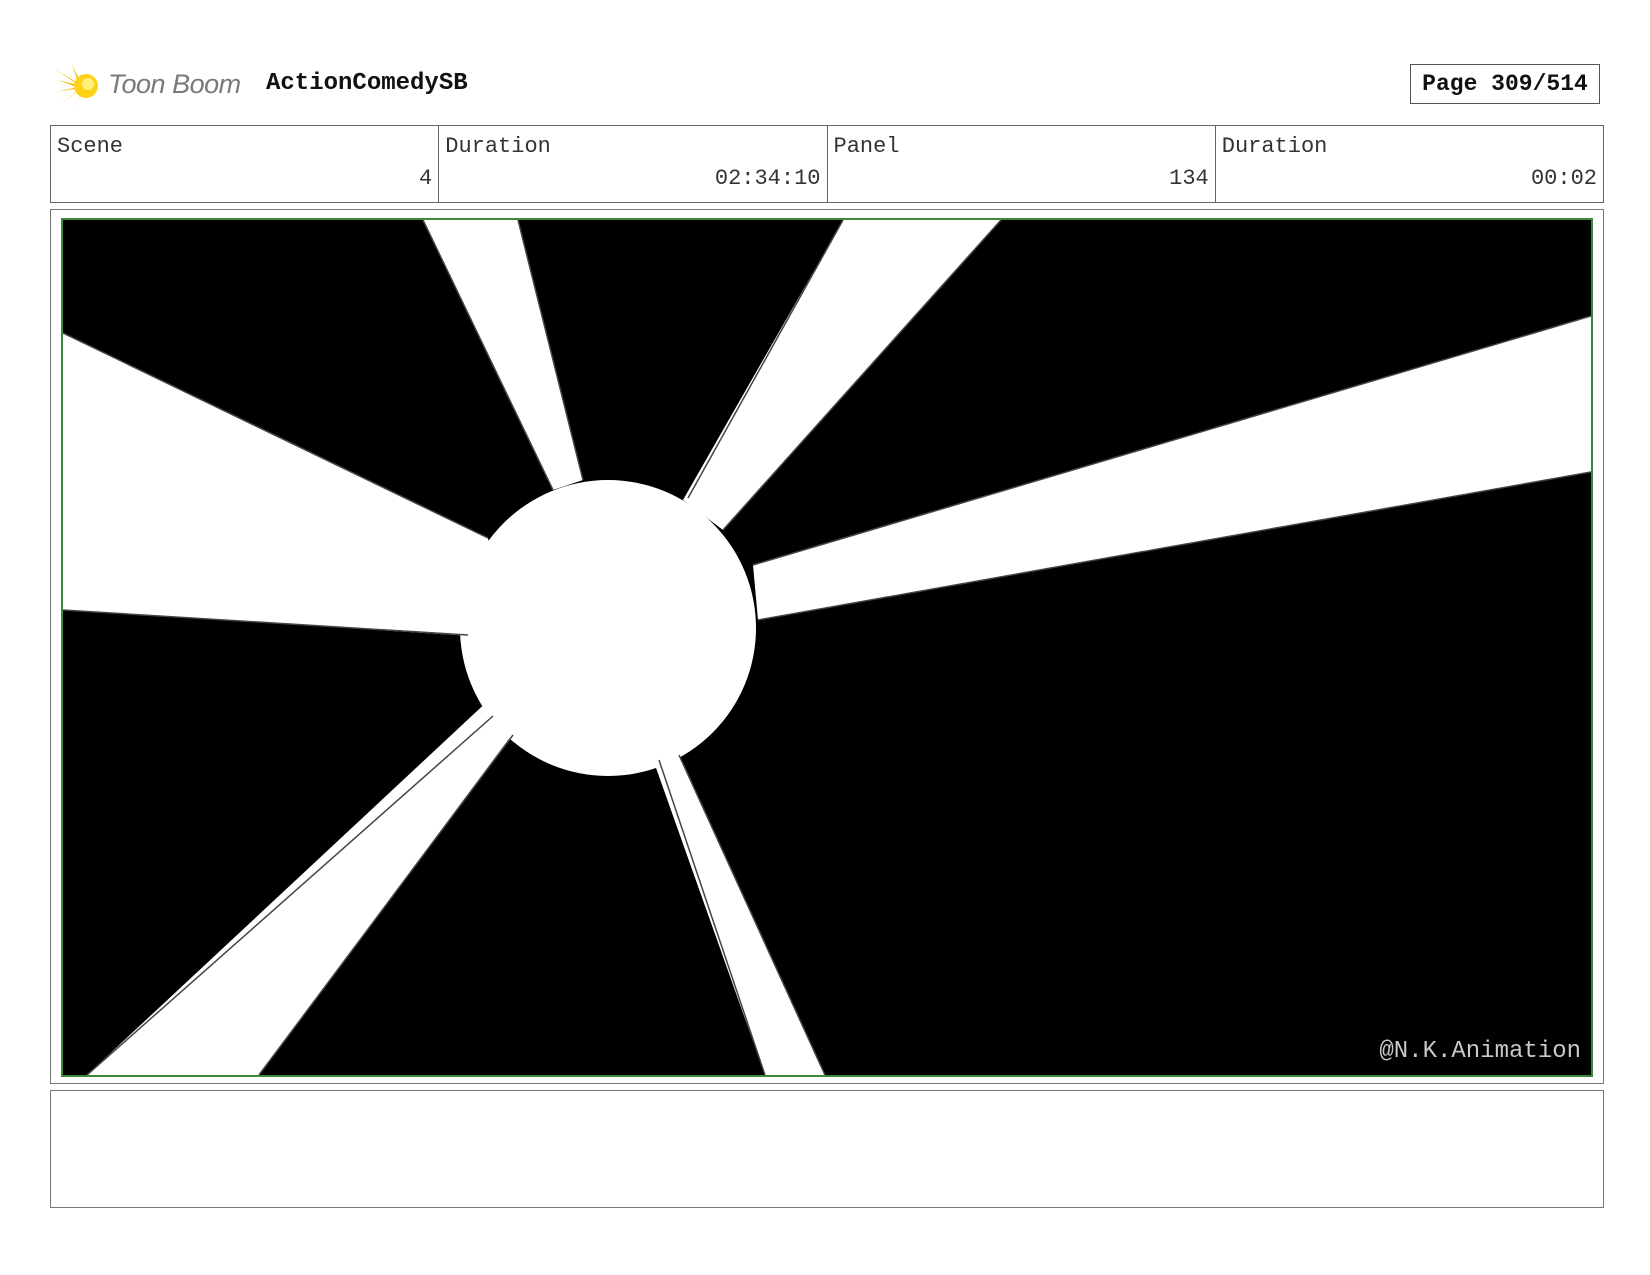  I want to click on panel-duration-value: 00:02, so click(1563, 178).